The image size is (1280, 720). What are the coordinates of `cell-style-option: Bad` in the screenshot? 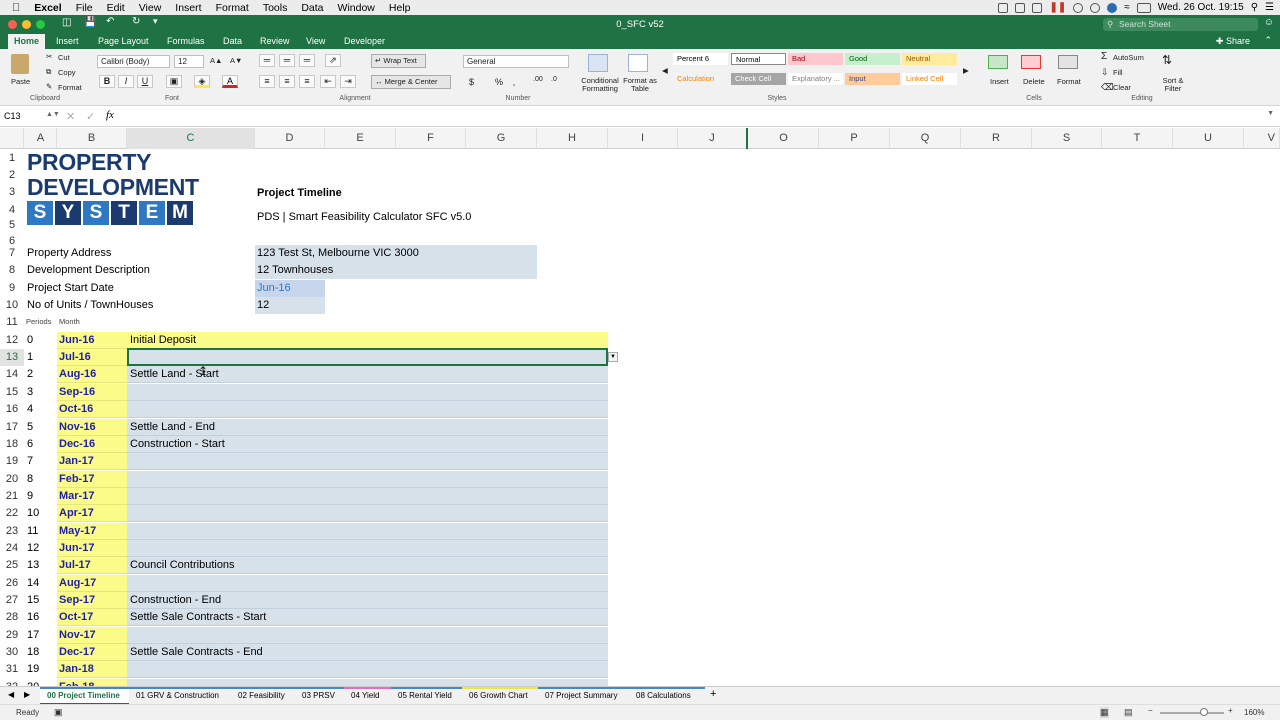 It's located at (815, 59).